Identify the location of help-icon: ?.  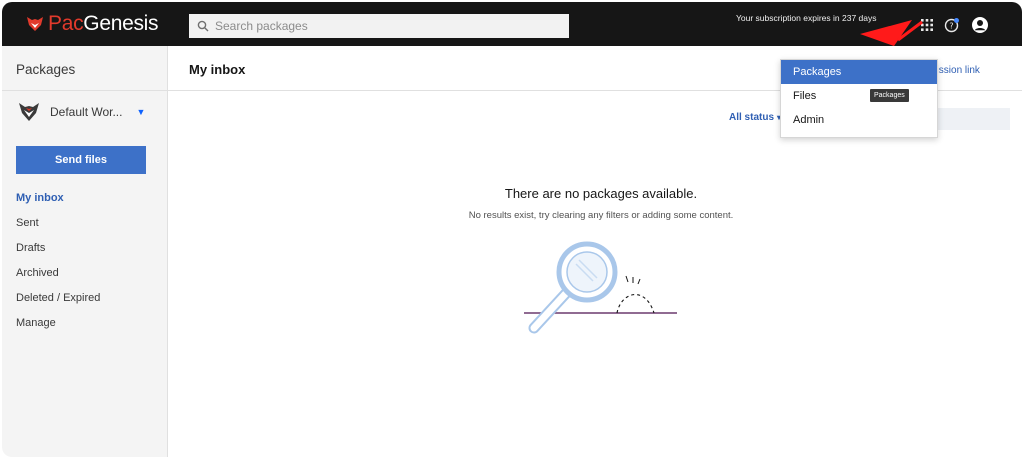
(952, 25).